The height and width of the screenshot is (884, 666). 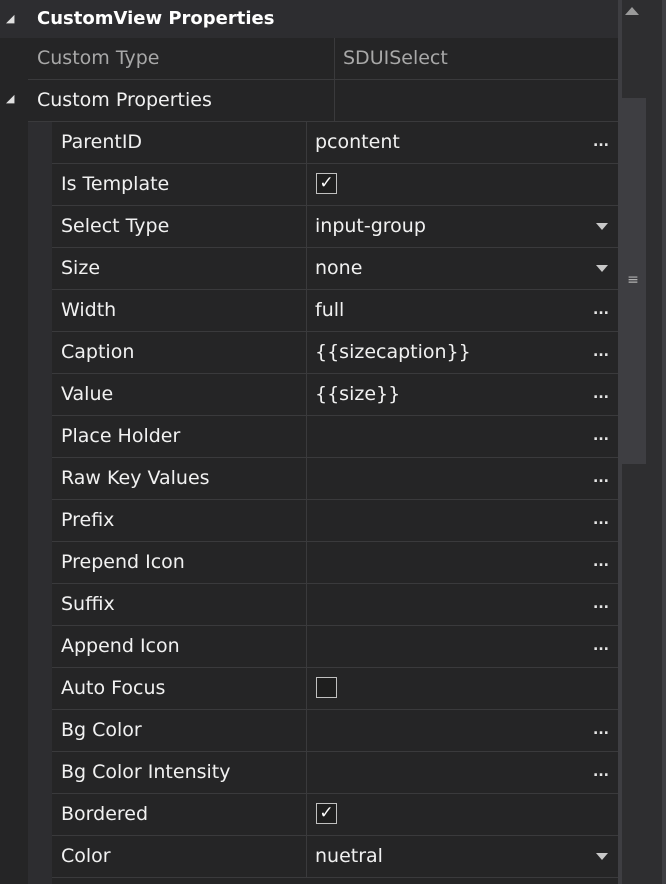 I want to click on property-name: Bordered, so click(x=105, y=814).